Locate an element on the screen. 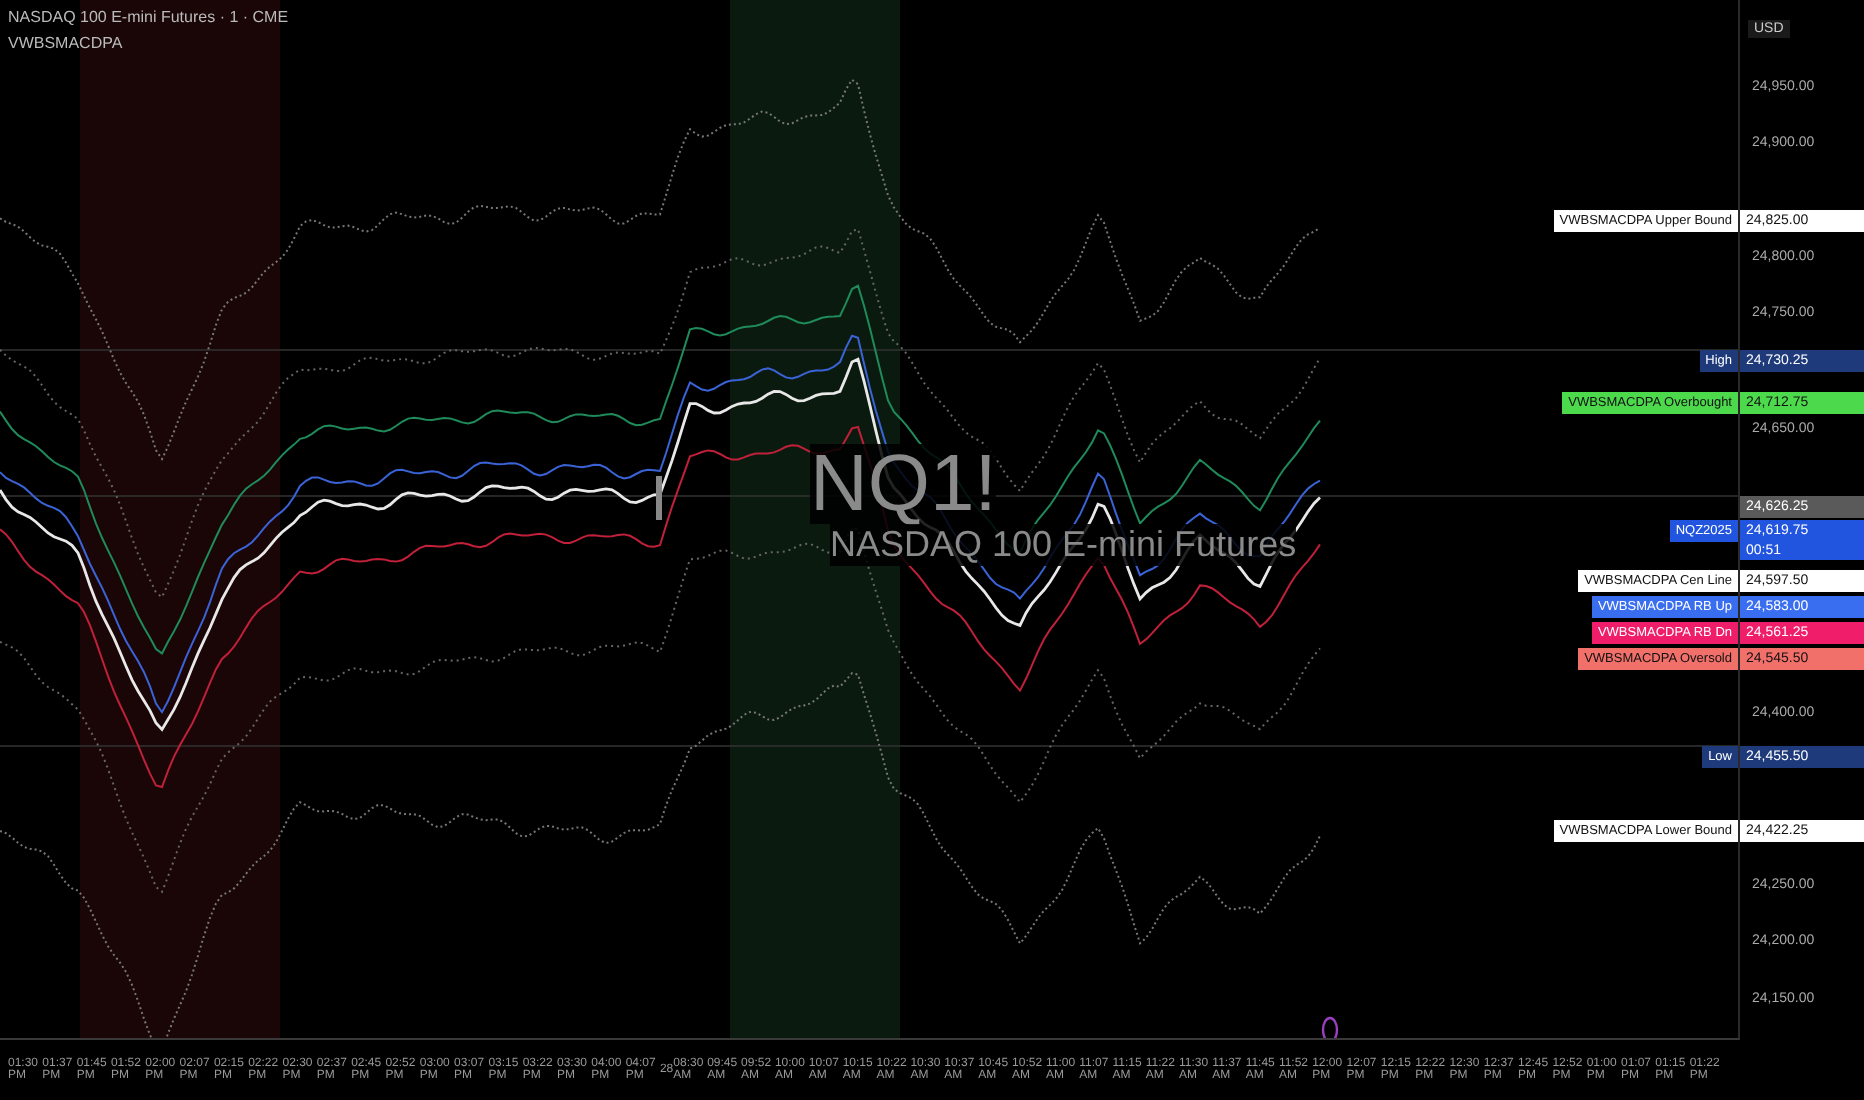 The width and height of the screenshot is (1864, 1100). watermark-name: NASDAQ 100 E-mini Futures is located at coordinates (1063, 545).